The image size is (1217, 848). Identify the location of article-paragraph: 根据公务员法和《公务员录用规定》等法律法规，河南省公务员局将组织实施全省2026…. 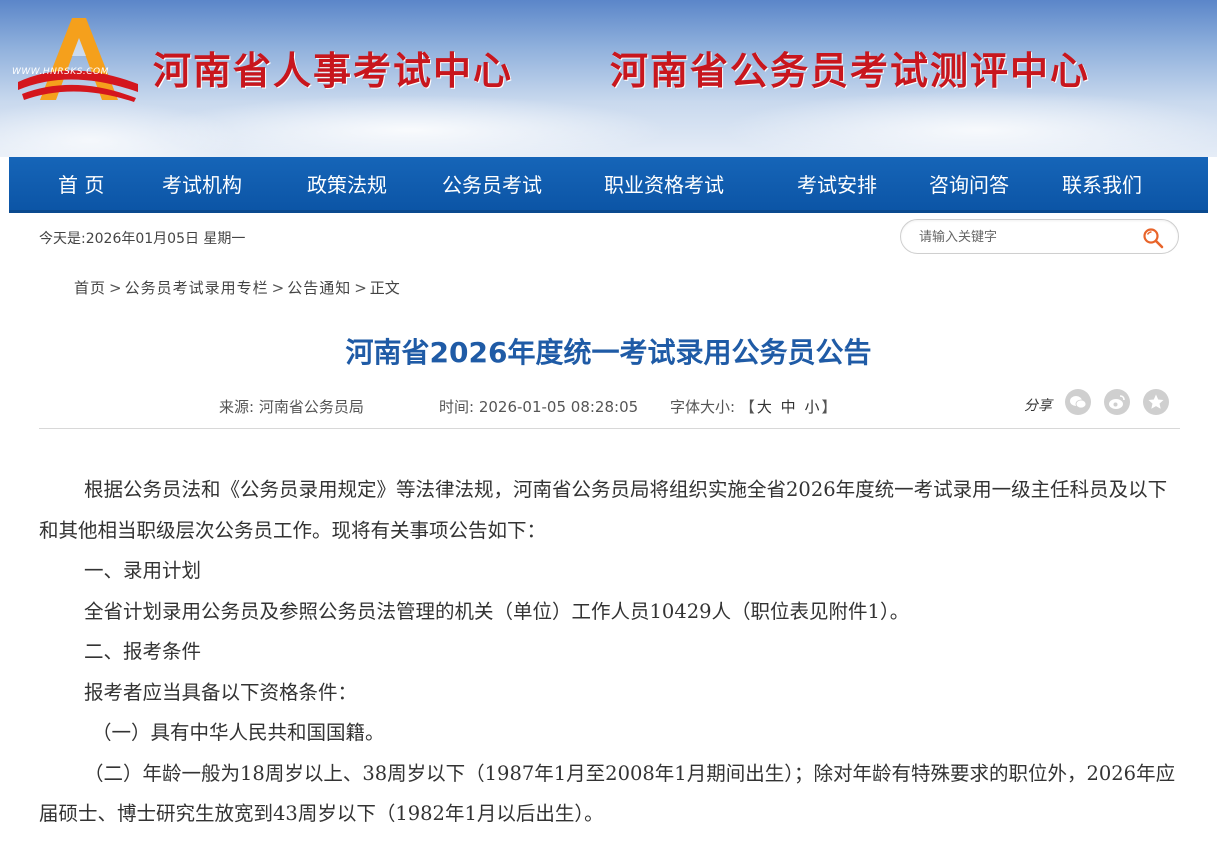
(603, 510).